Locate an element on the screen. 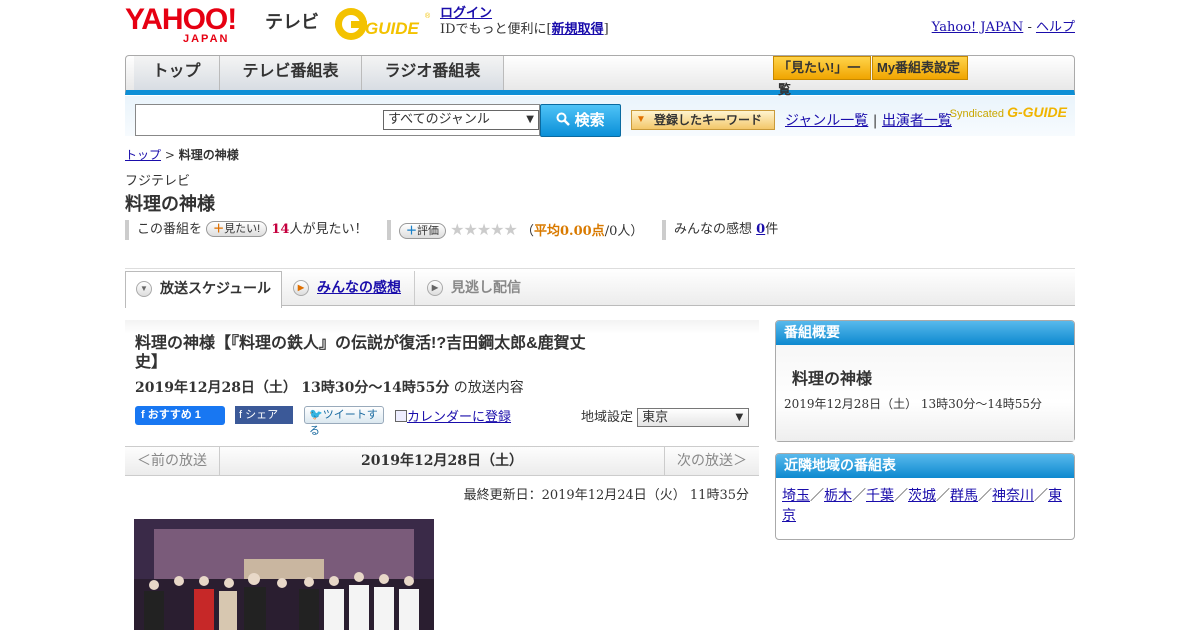 This screenshot has width=1200, height=630. region-link-ibaraki: 茨城 is located at coordinates (922, 496).